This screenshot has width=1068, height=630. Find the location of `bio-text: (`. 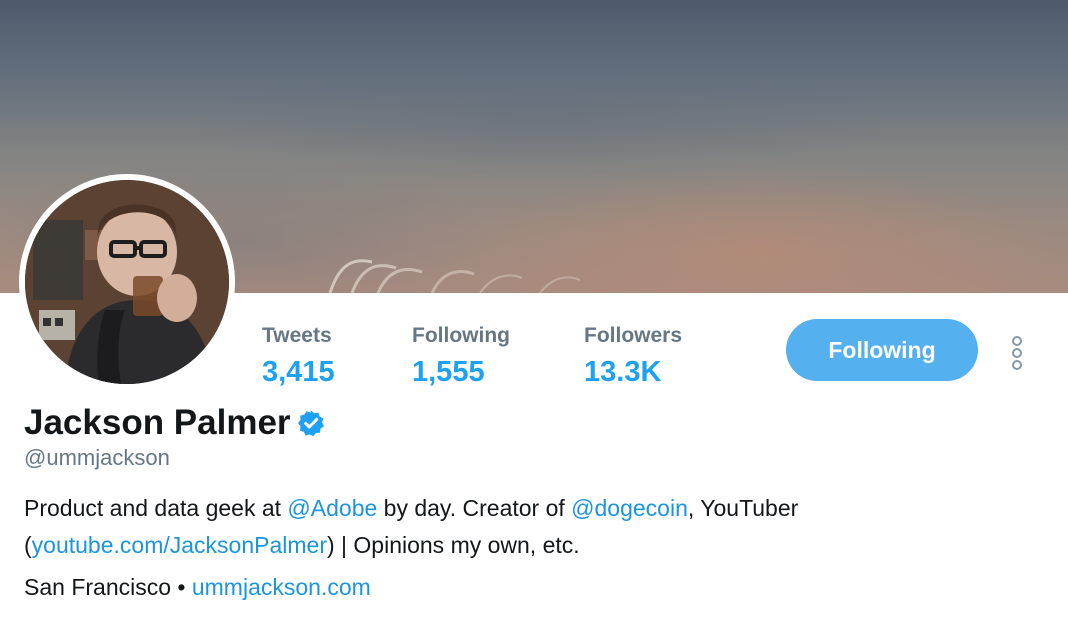

bio-text: ( is located at coordinates (28, 545).